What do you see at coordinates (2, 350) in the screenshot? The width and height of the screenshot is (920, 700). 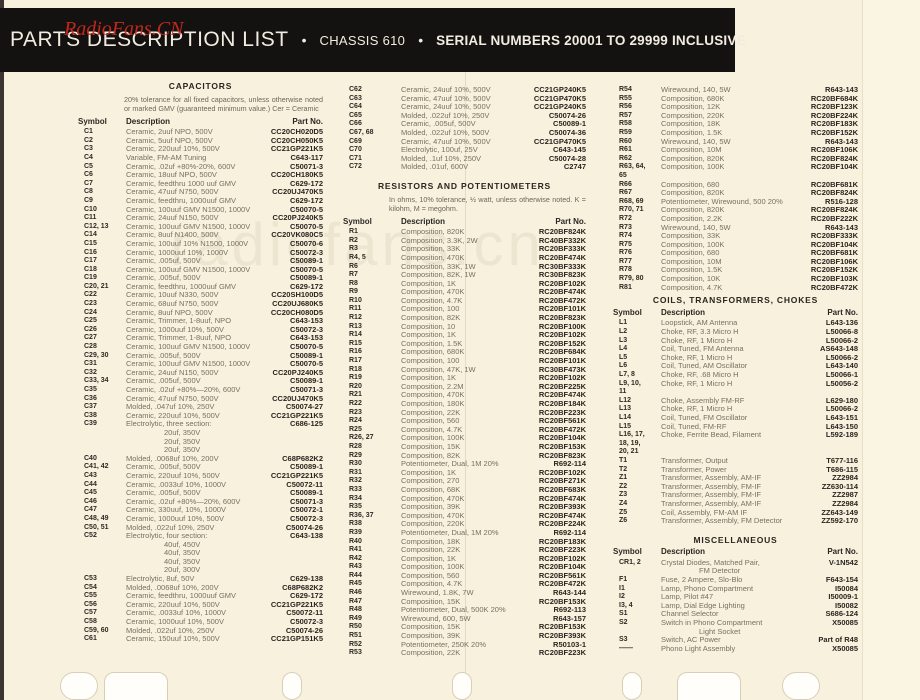 I see `page-edge` at bounding box center [2, 350].